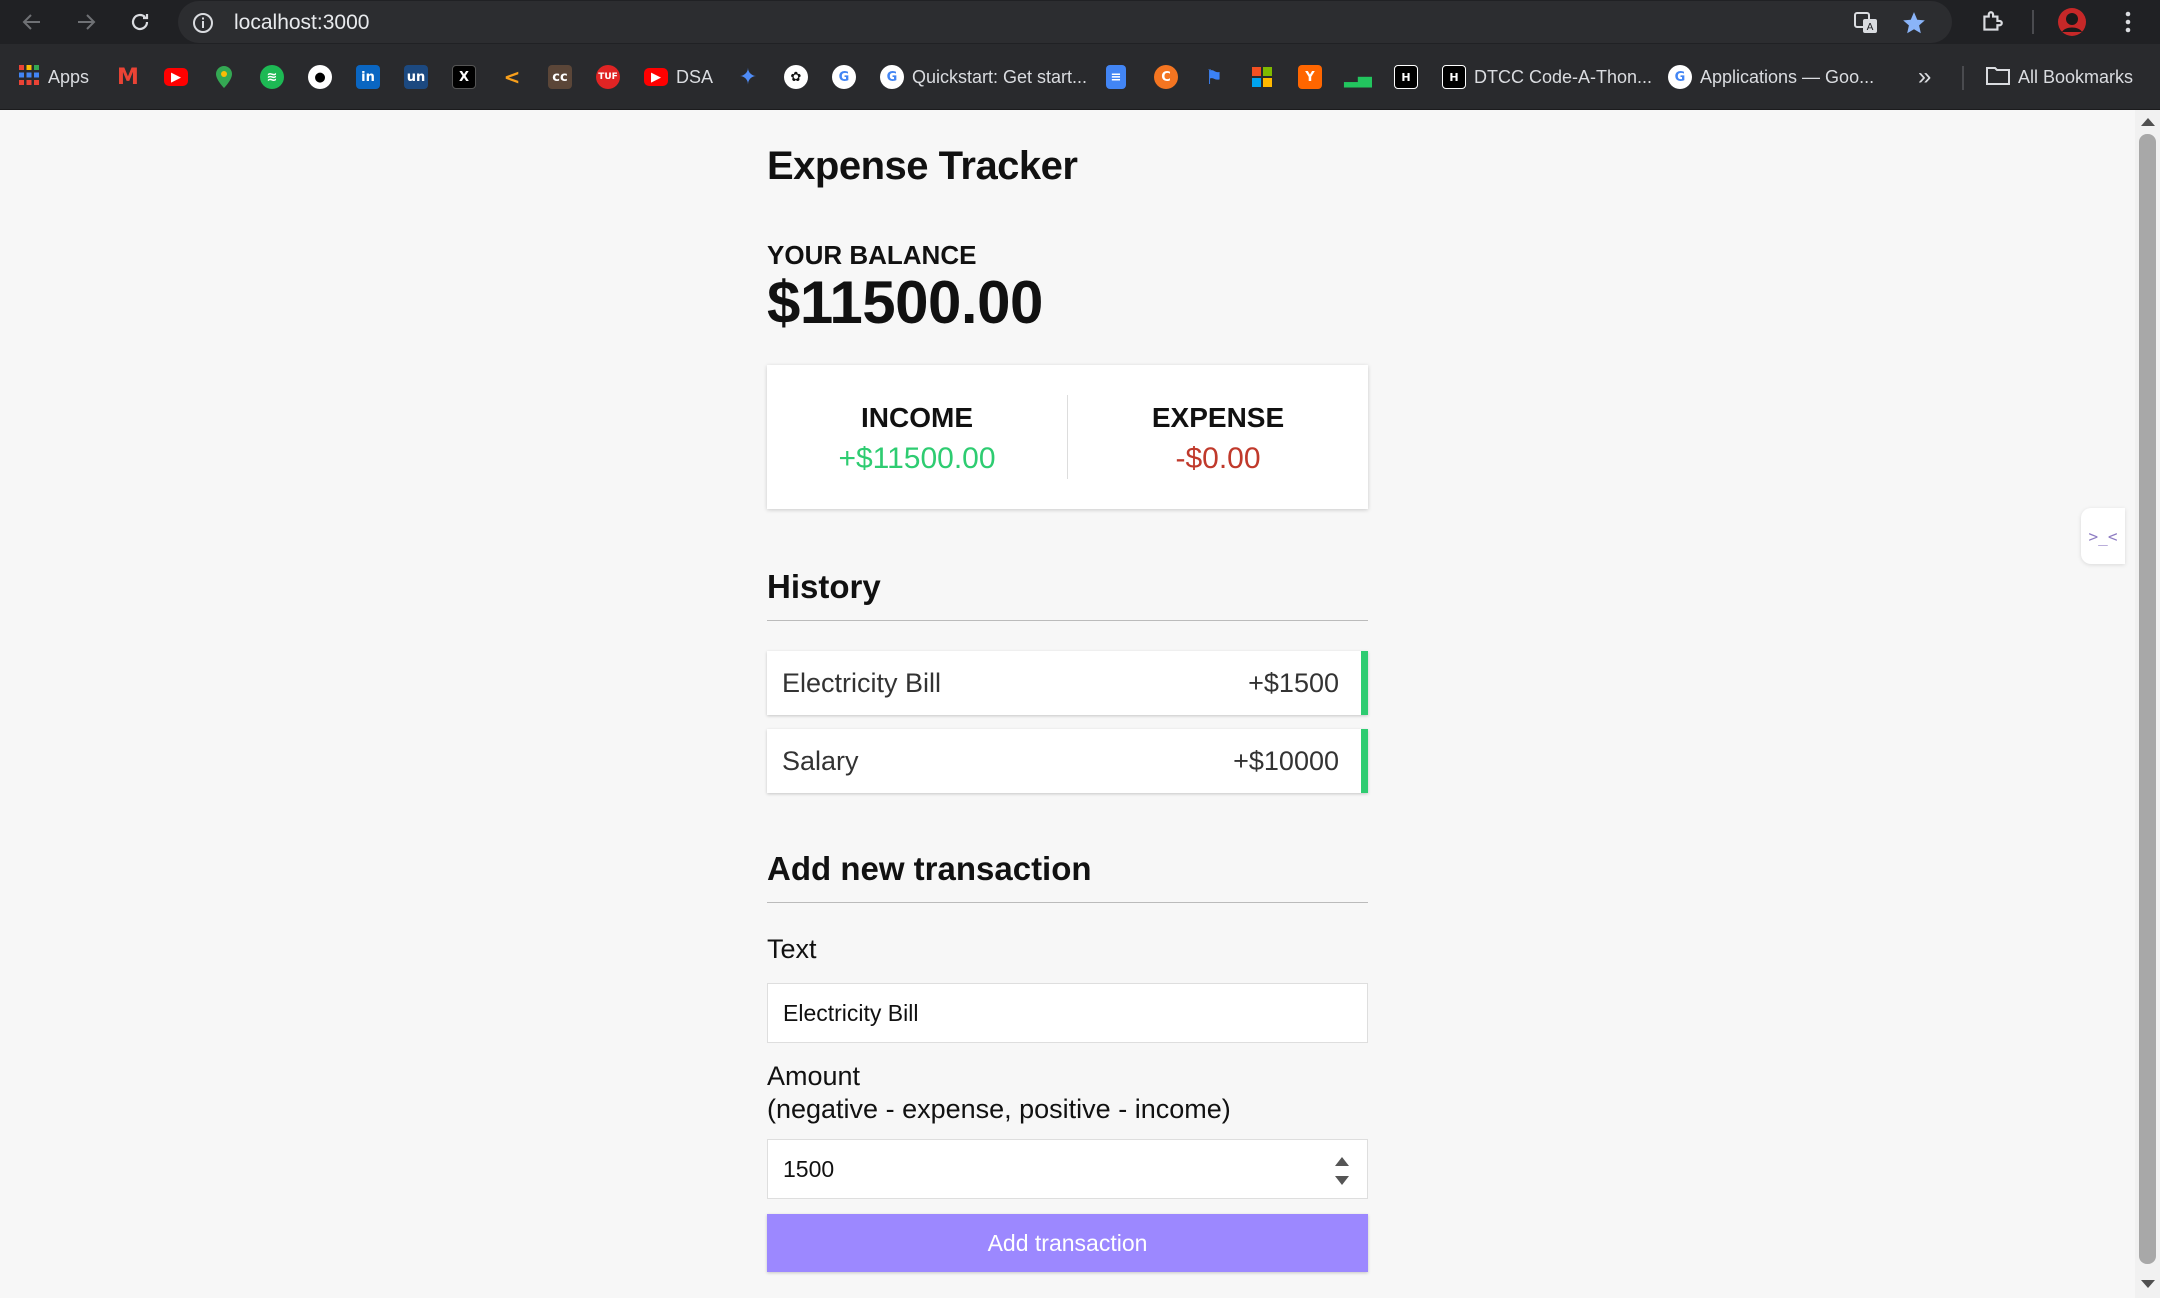  I want to click on bookmark-dsa: ▶ DSA, so click(678, 77).